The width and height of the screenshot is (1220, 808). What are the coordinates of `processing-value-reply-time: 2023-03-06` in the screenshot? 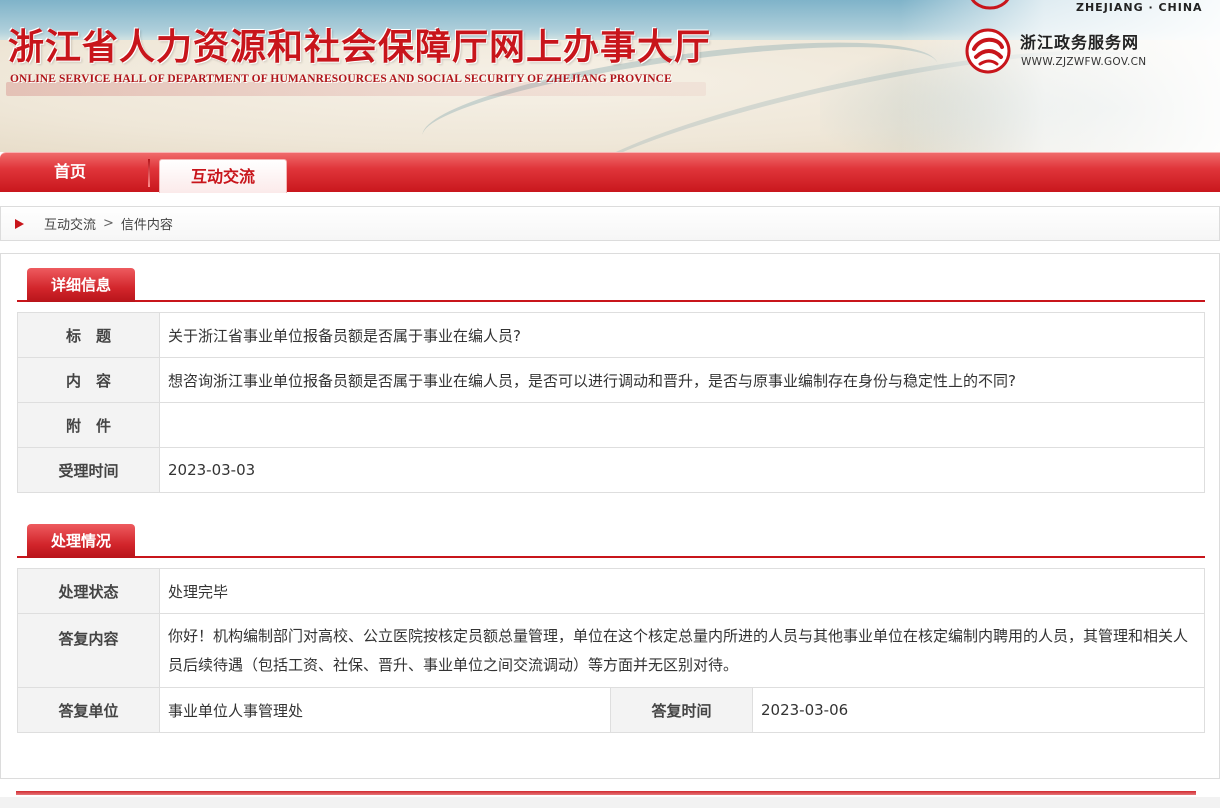 It's located at (978, 710).